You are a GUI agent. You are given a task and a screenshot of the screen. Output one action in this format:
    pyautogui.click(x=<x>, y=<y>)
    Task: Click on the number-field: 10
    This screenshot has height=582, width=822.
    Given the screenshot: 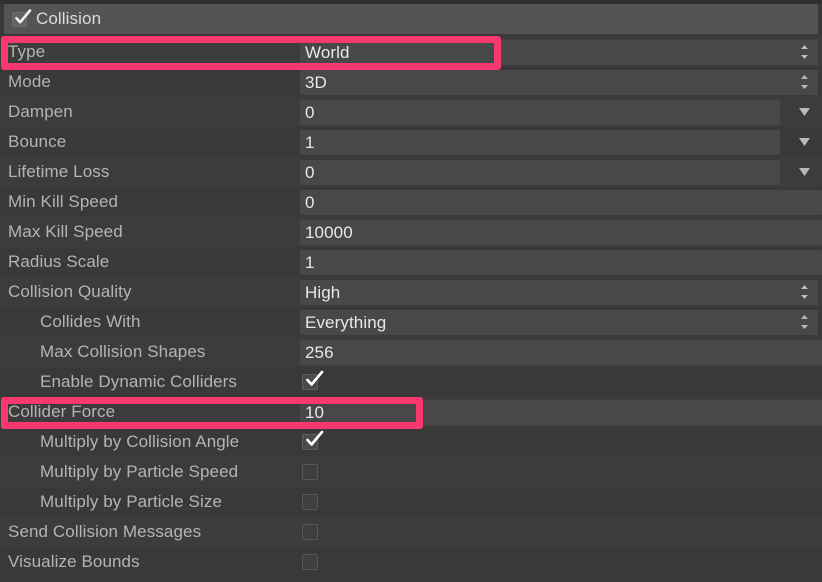 What is the action you would take?
    pyautogui.click(x=561, y=412)
    